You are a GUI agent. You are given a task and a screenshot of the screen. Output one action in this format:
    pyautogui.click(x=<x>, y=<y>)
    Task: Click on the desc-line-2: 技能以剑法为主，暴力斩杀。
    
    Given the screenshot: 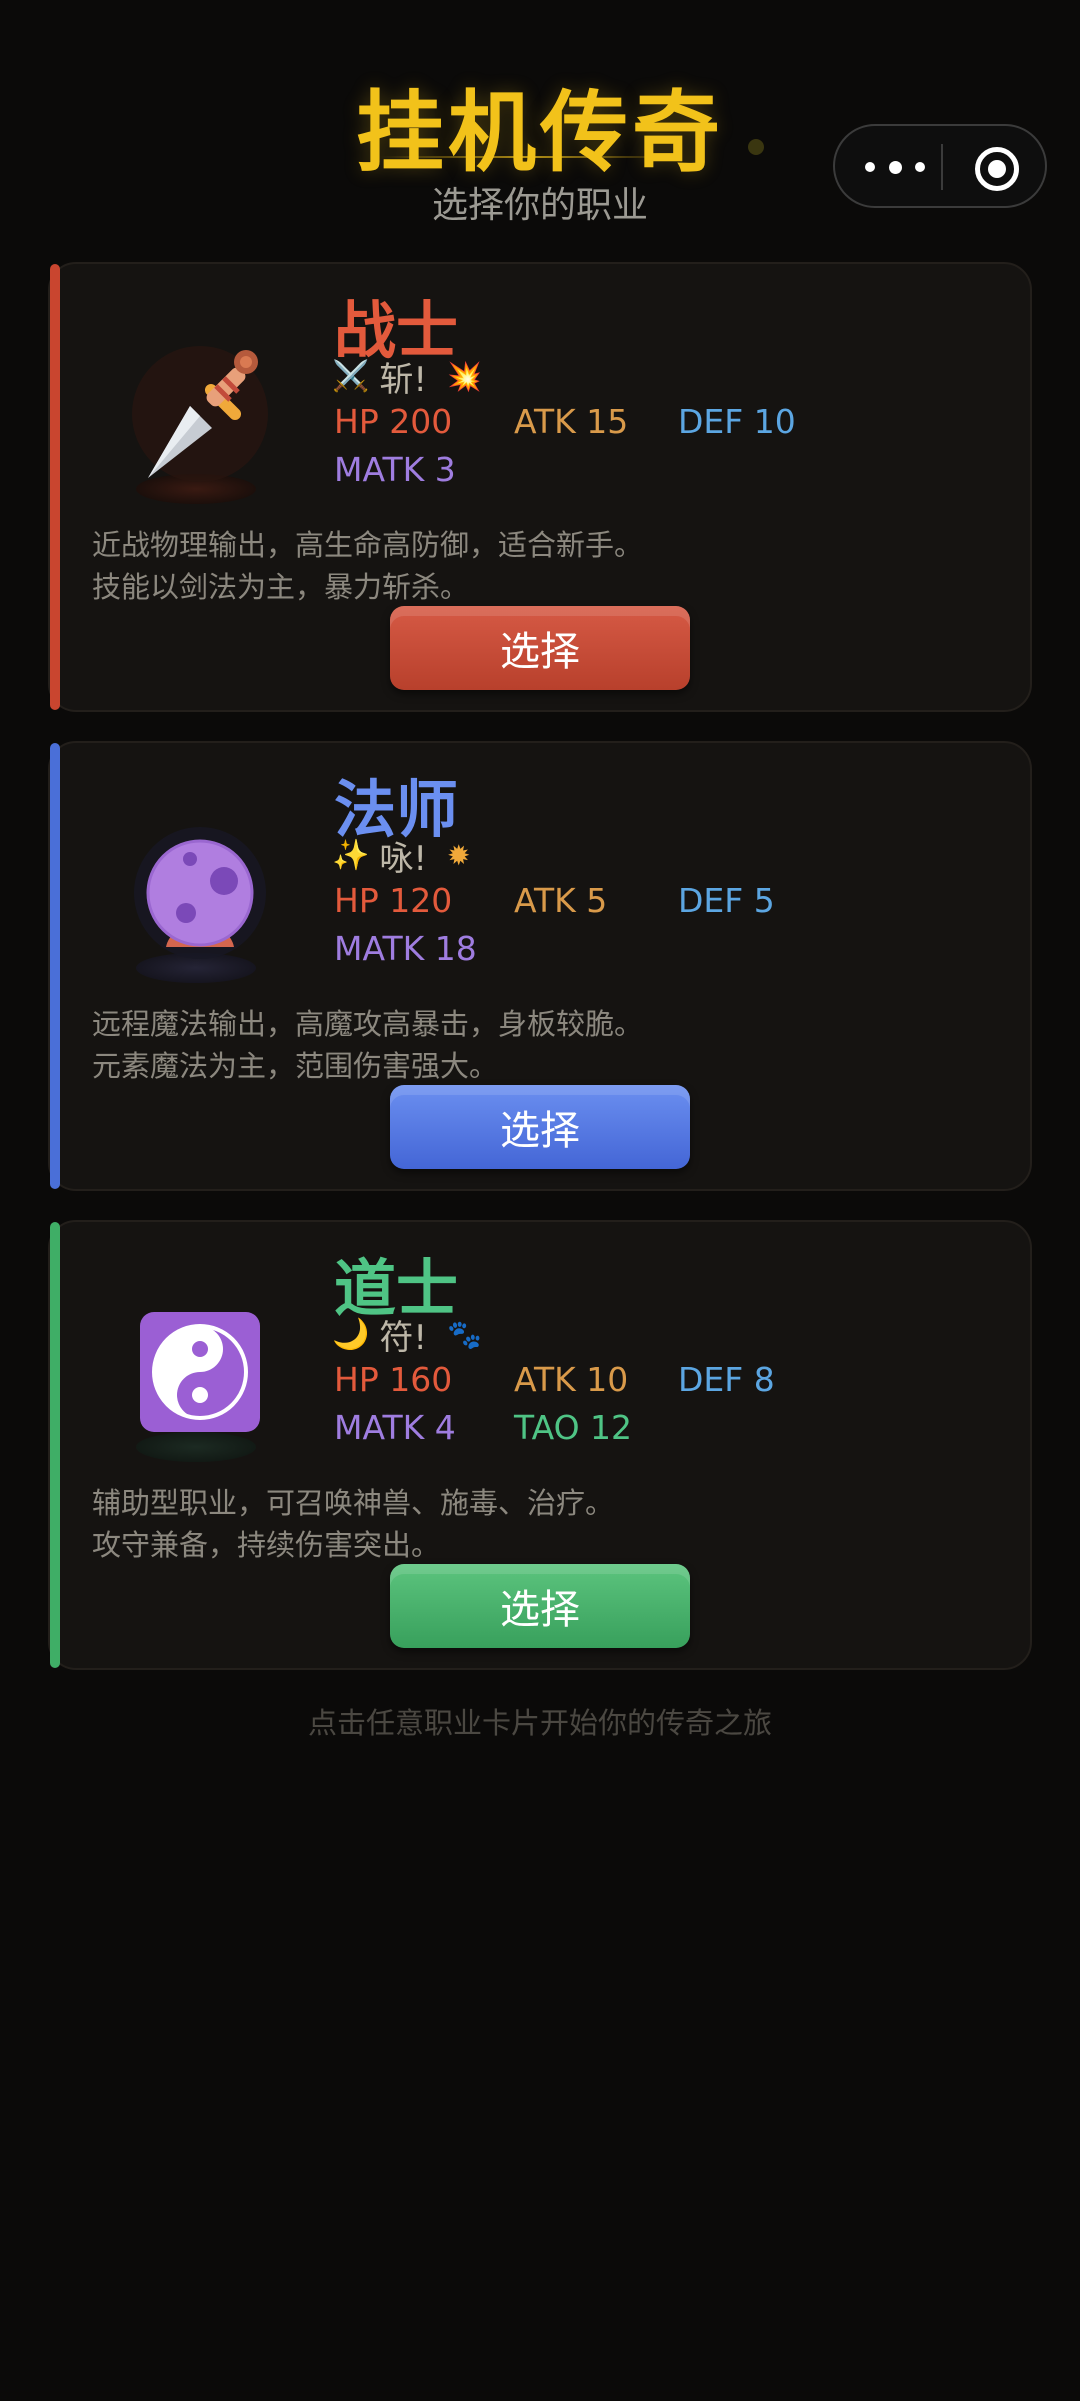 What is the action you would take?
    pyautogui.click(x=281, y=587)
    